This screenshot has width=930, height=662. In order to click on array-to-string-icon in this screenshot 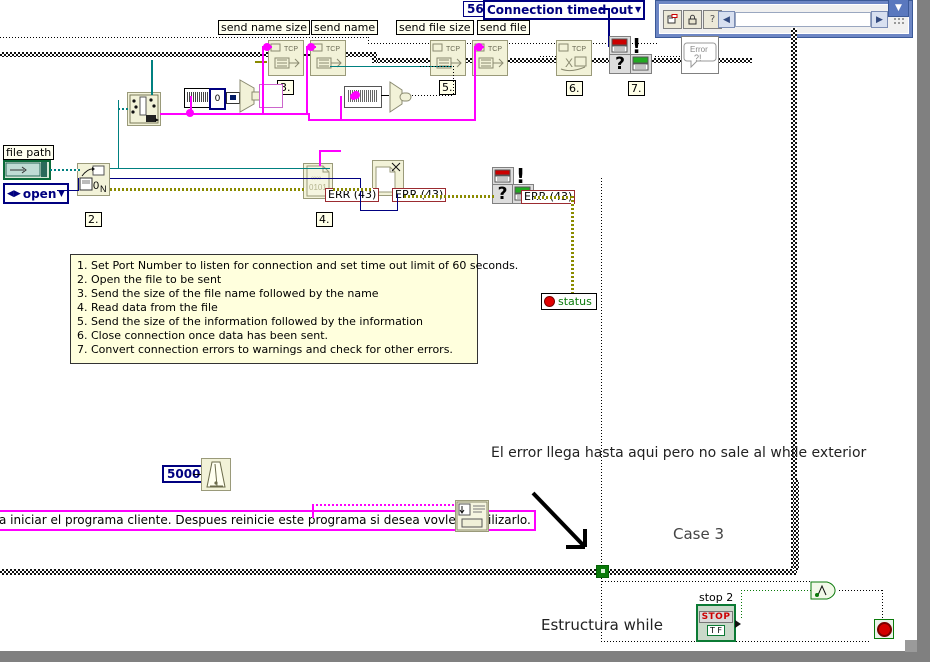, I will do `click(144, 109)`.